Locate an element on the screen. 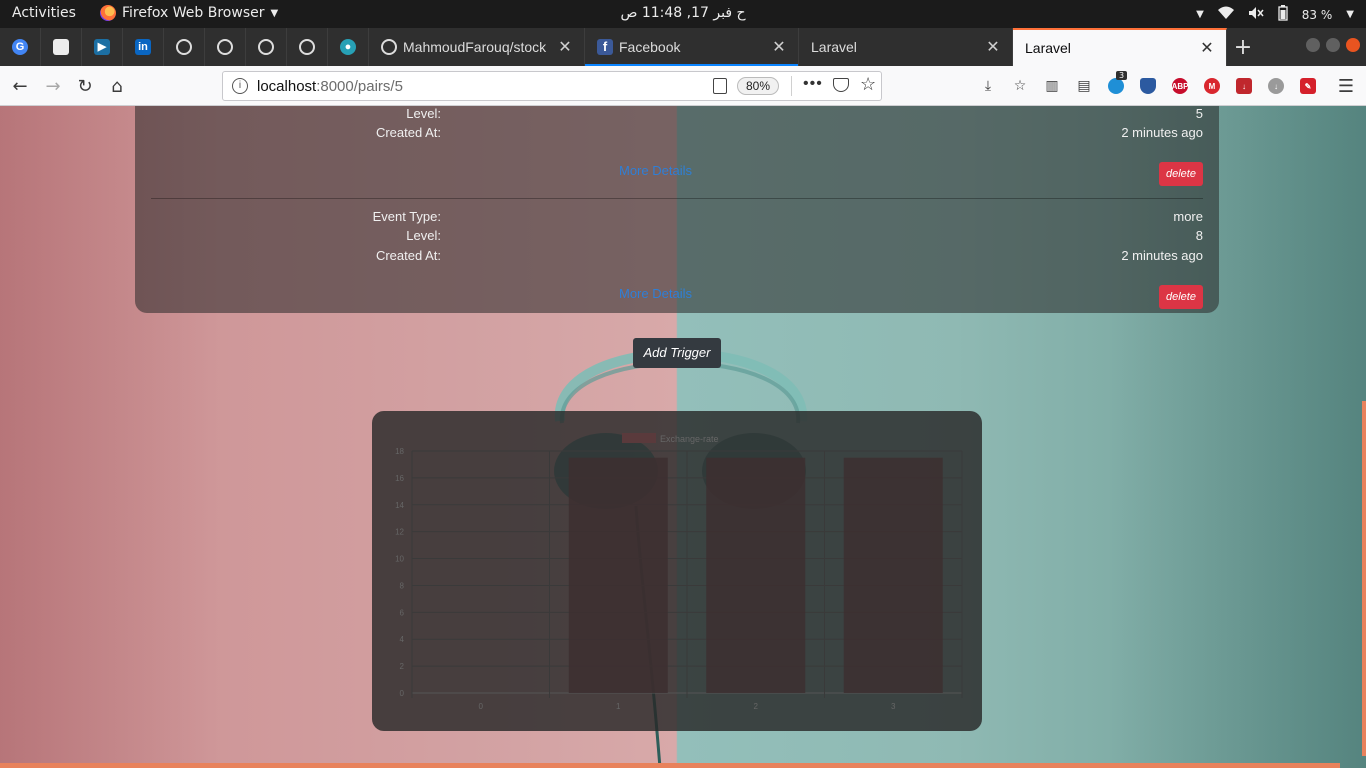 This screenshot has height=768, width=1366. back-button: ← is located at coordinates (20, 86).